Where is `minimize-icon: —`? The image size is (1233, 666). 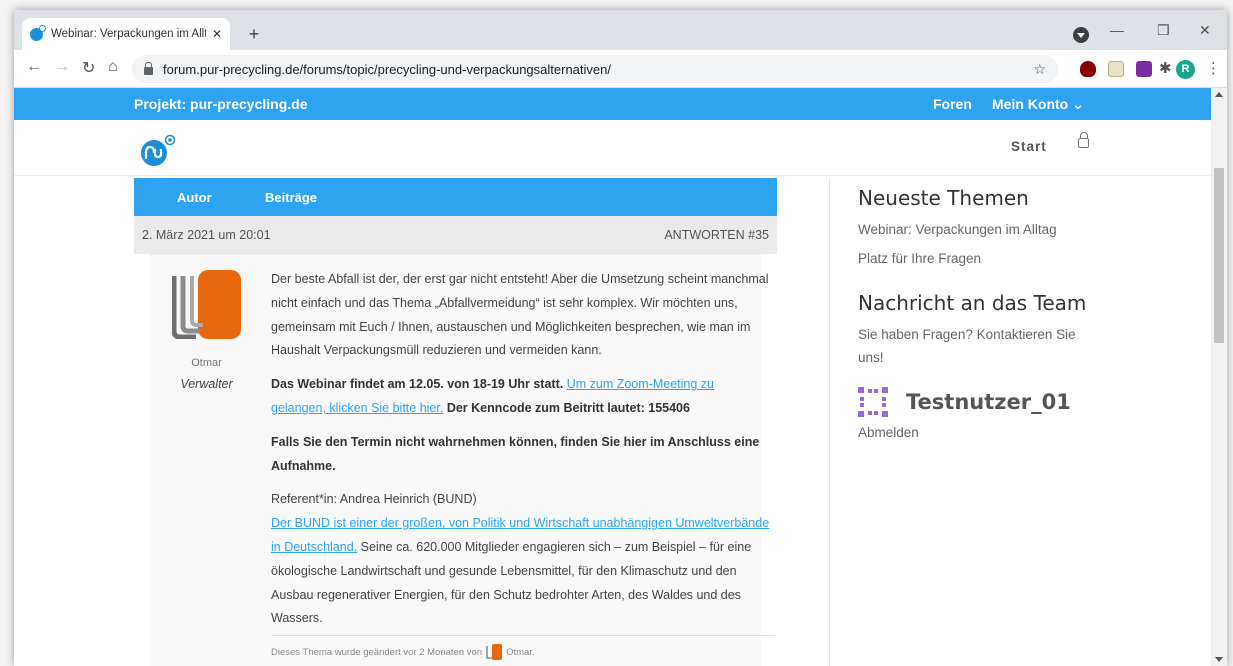
minimize-icon: — is located at coordinates (1117, 30).